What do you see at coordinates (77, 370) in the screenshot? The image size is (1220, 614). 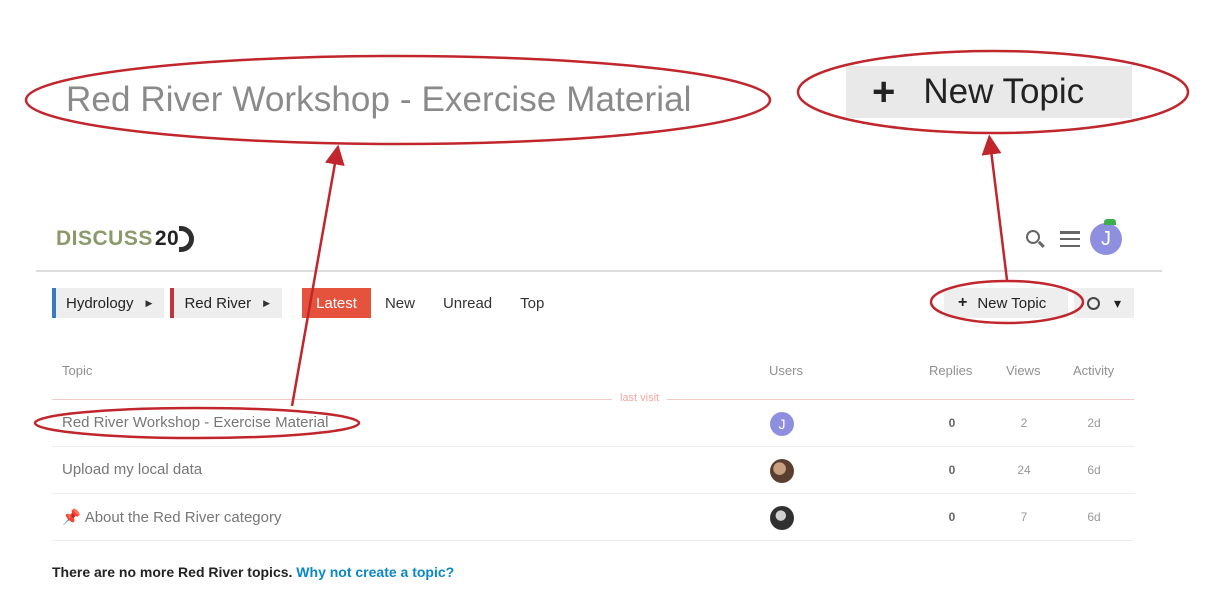 I see `column-header-topic: Topic` at bounding box center [77, 370].